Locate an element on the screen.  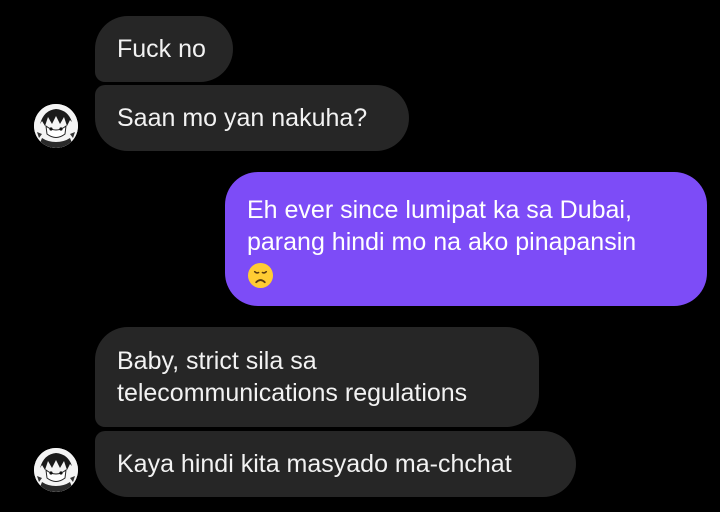
disappointed-face-icon is located at coordinates (260, 275).